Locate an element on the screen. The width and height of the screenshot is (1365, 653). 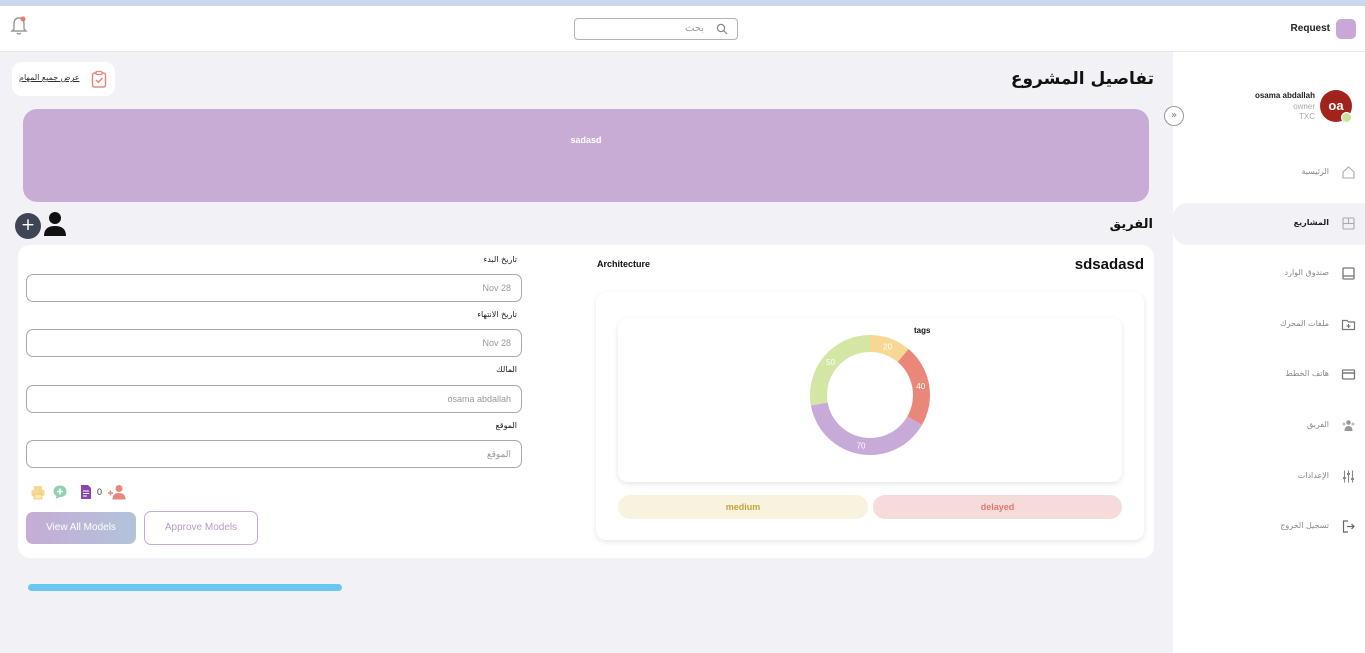
request-button is located at coordinates (1346, 29).